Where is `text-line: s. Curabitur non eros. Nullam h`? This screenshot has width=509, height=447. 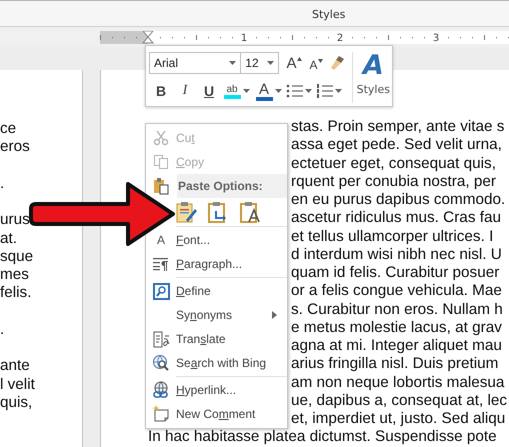
text-line: s. Curabitur non eros. Nullam h is located at coordinates (397, 309).